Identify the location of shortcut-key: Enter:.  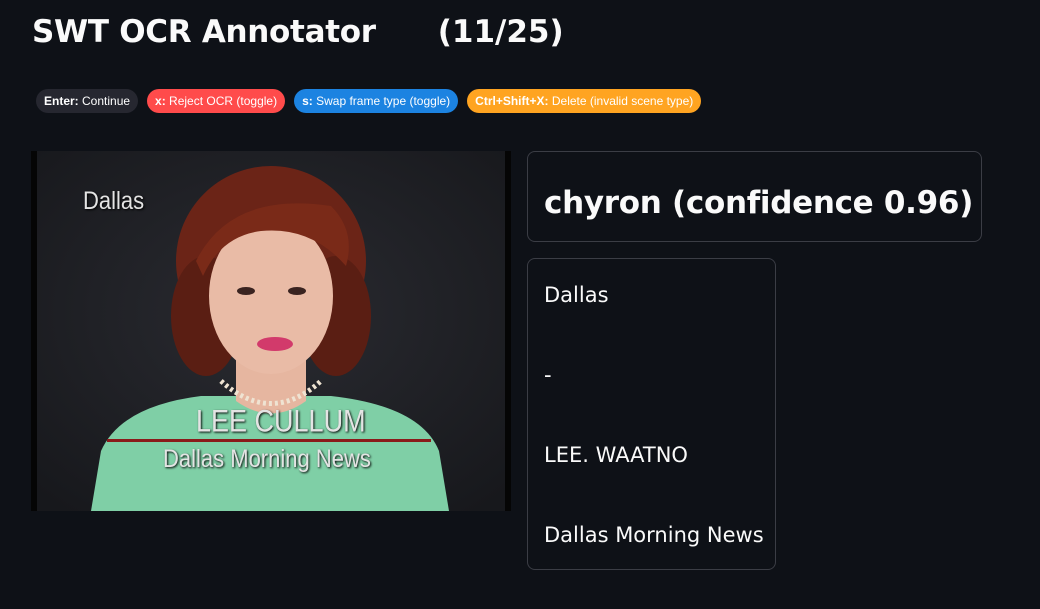
(61, 101).